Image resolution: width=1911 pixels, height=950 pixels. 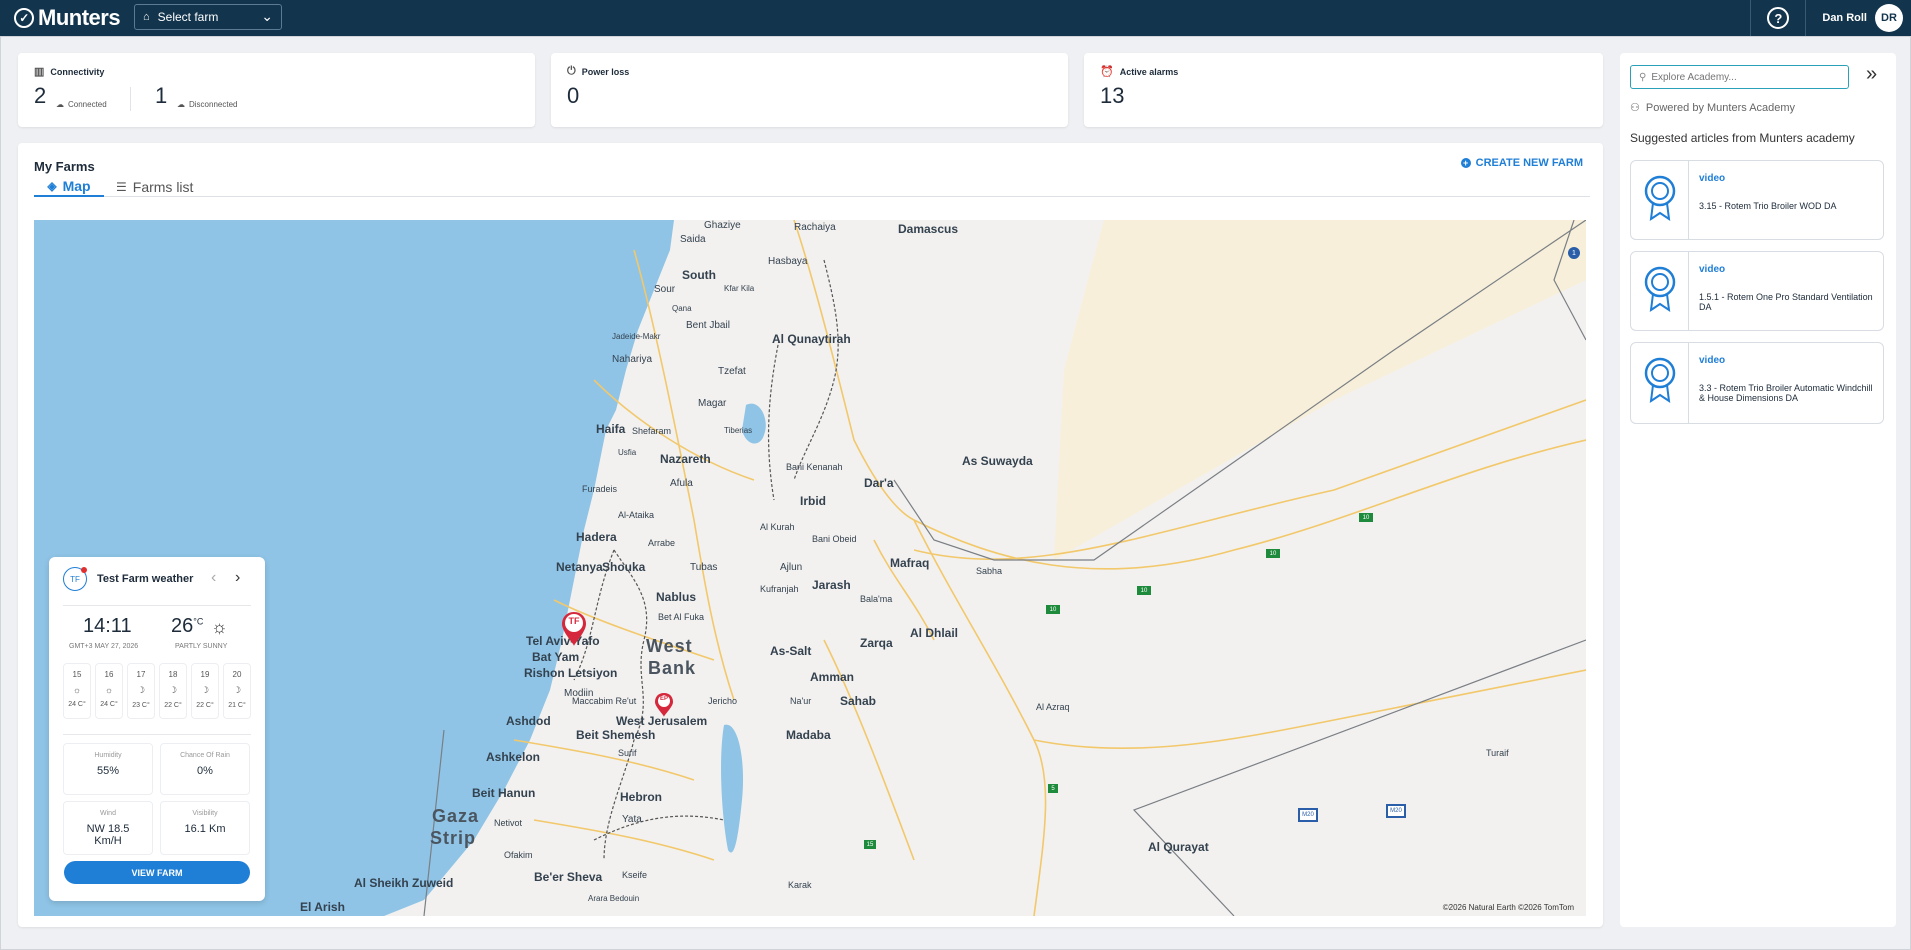 What do you see at coordinates (237, 578) in the screenshot?
I see `chevron-right-icon: ›` at bounding box center [237, 578].